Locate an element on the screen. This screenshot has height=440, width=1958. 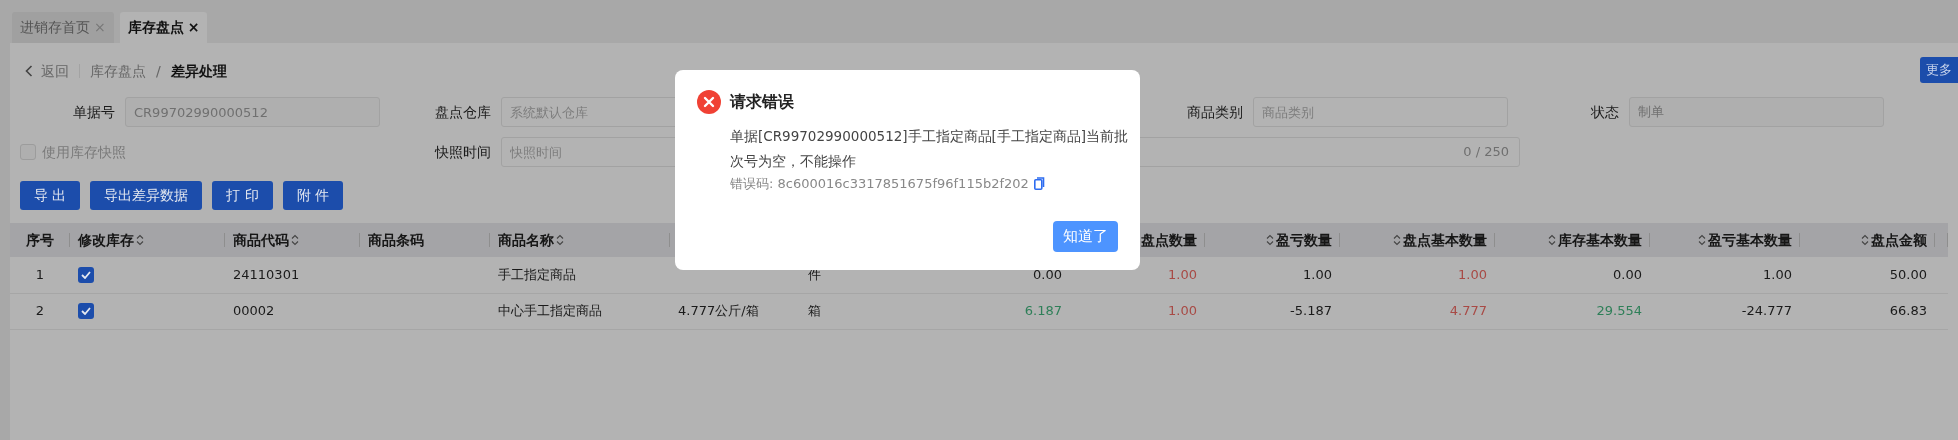
field-label: 商品类别 is located at coordinates (1214, 112).